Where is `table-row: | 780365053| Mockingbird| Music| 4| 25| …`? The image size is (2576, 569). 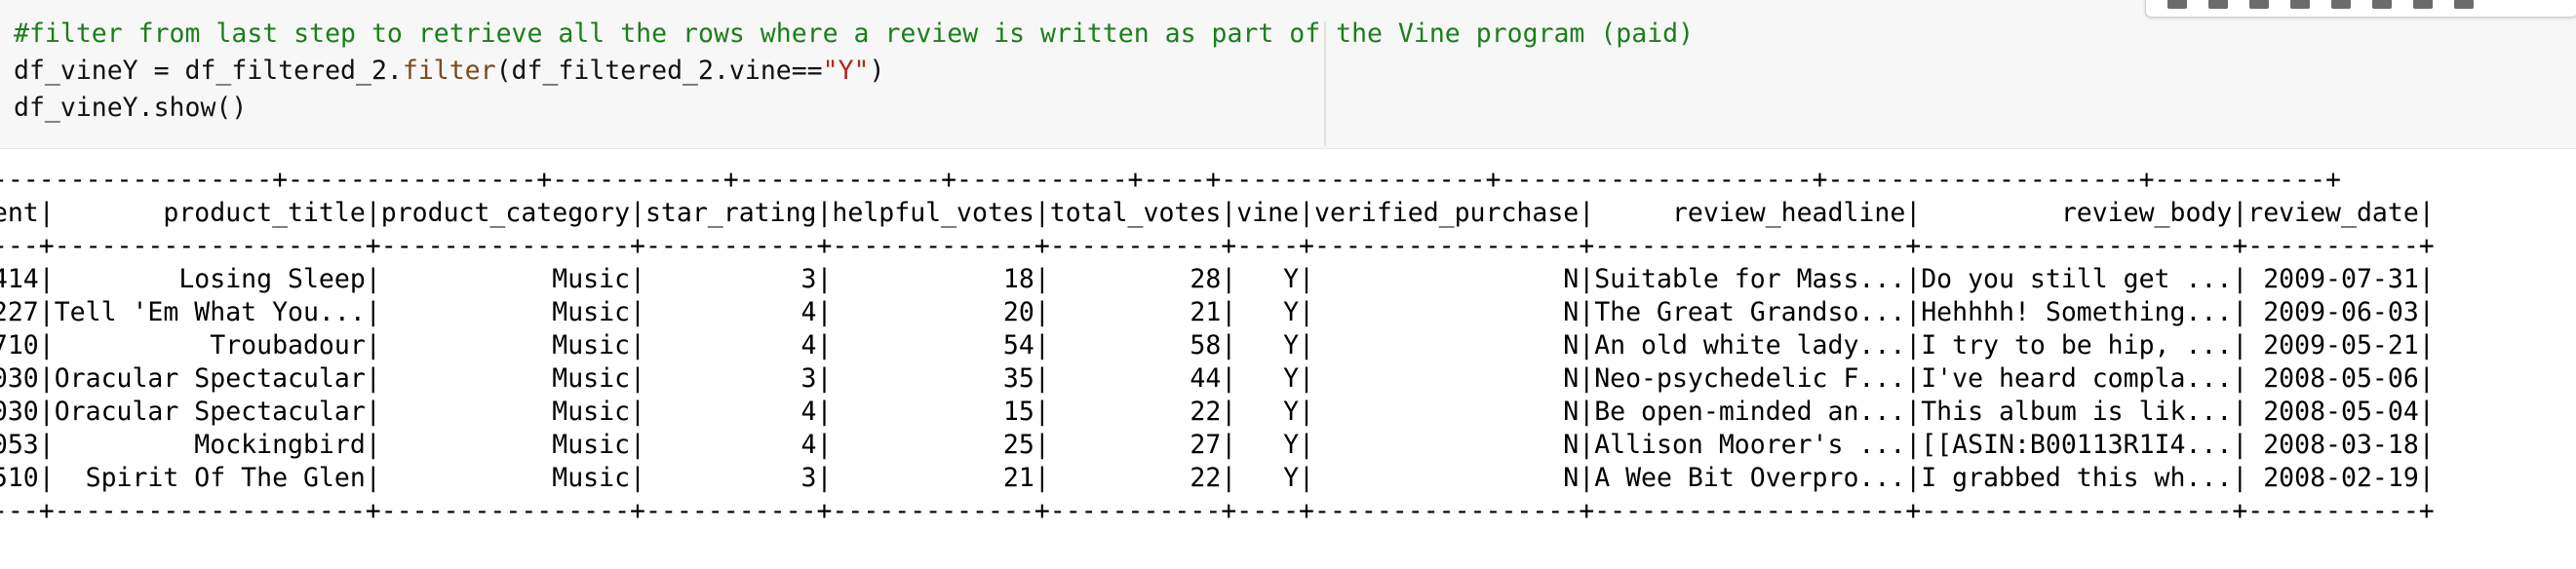
table-row: | 780365053| Mockingbird| Music| 4| 25| … is located at coordinates (1217, 445).